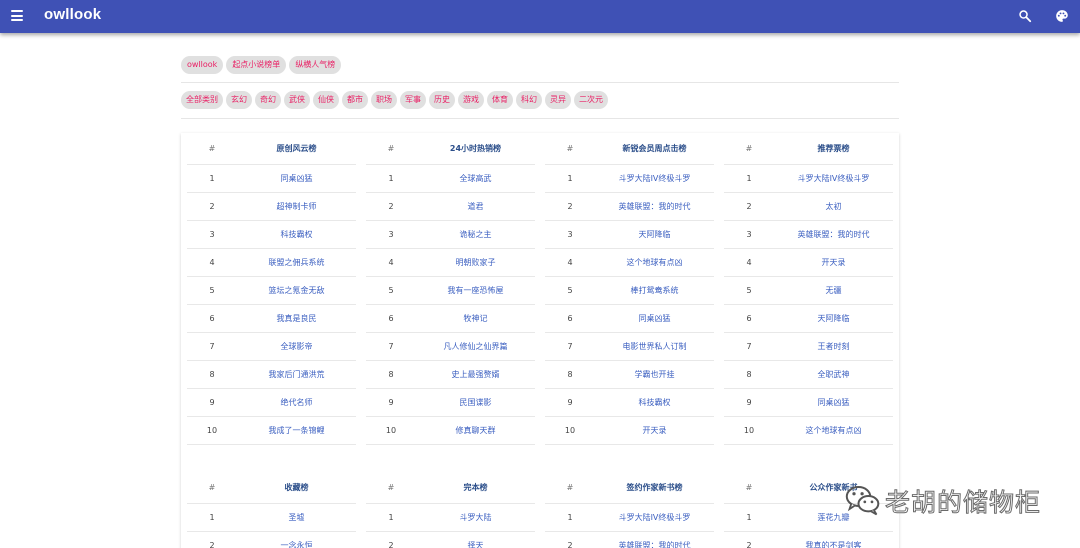 The width and height of the screenshot is (1080, 548). Describe the element at coordinates (1062, 16) in the screenshot. I see `palette-icon` at that location.